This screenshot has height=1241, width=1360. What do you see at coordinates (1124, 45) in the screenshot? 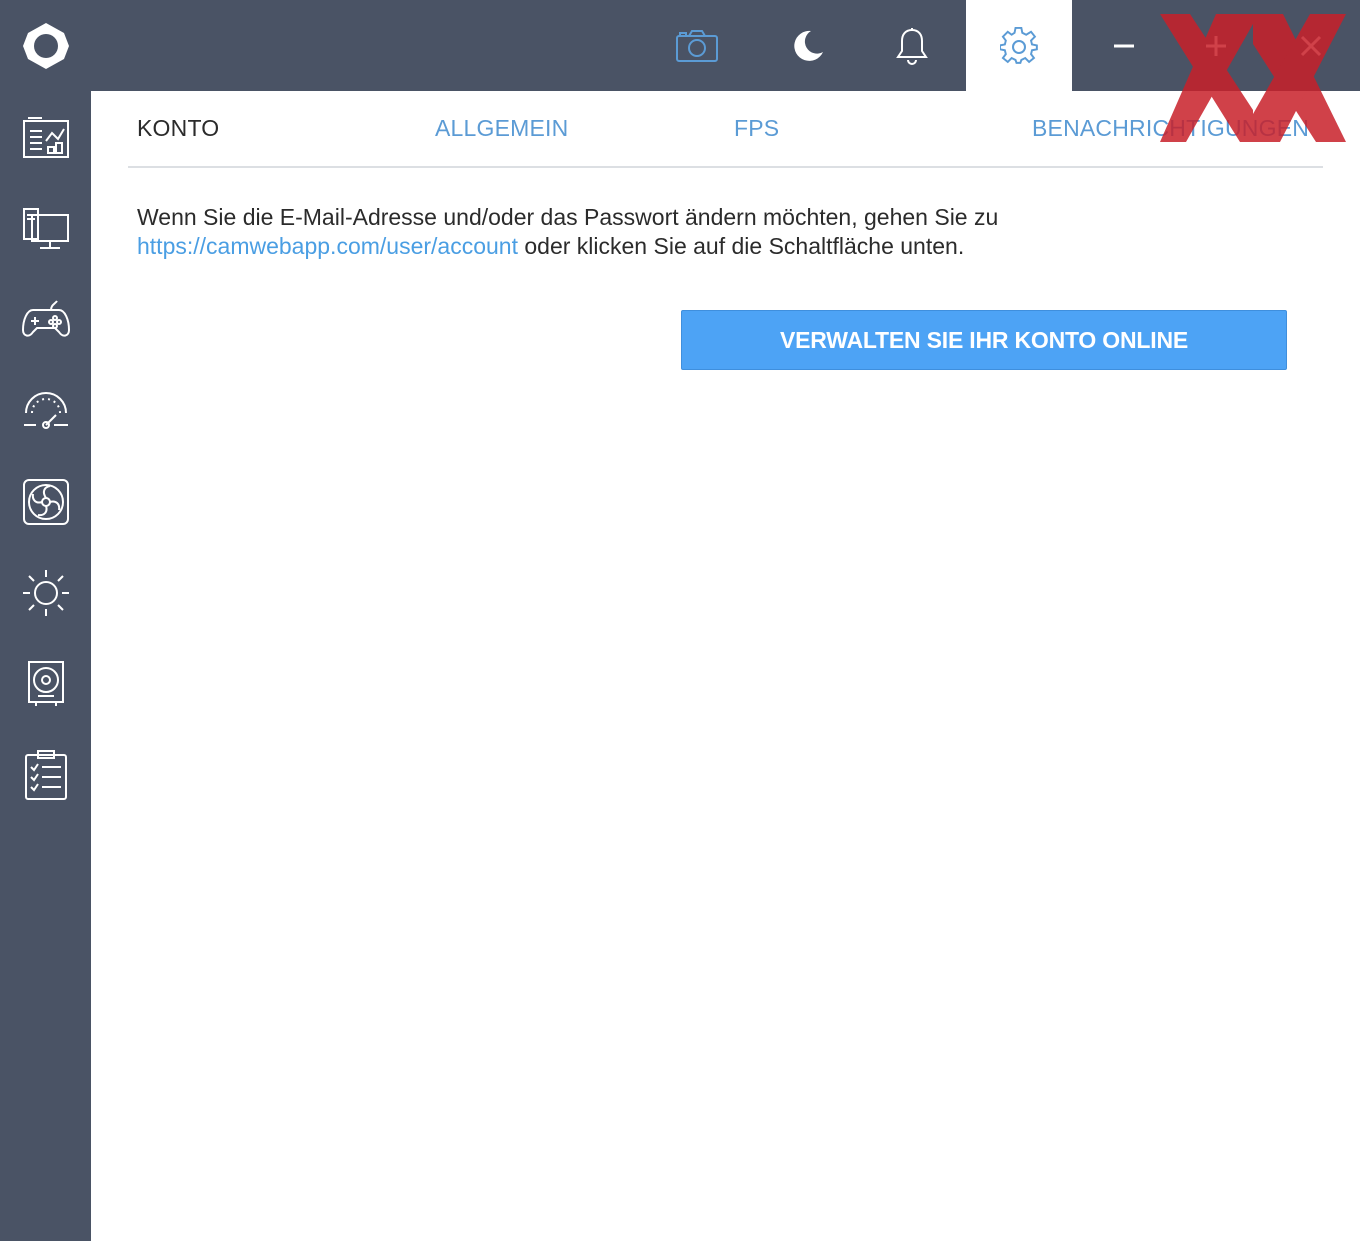
I see `minimize-icon` at bounding box center [1124, 45].